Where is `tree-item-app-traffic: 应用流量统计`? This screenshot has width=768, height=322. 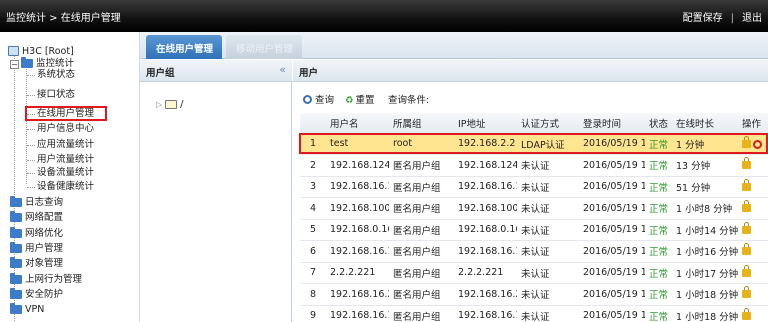 tree-item-app-traffic: 应用流量统计 is located at coordinates (65, 145).